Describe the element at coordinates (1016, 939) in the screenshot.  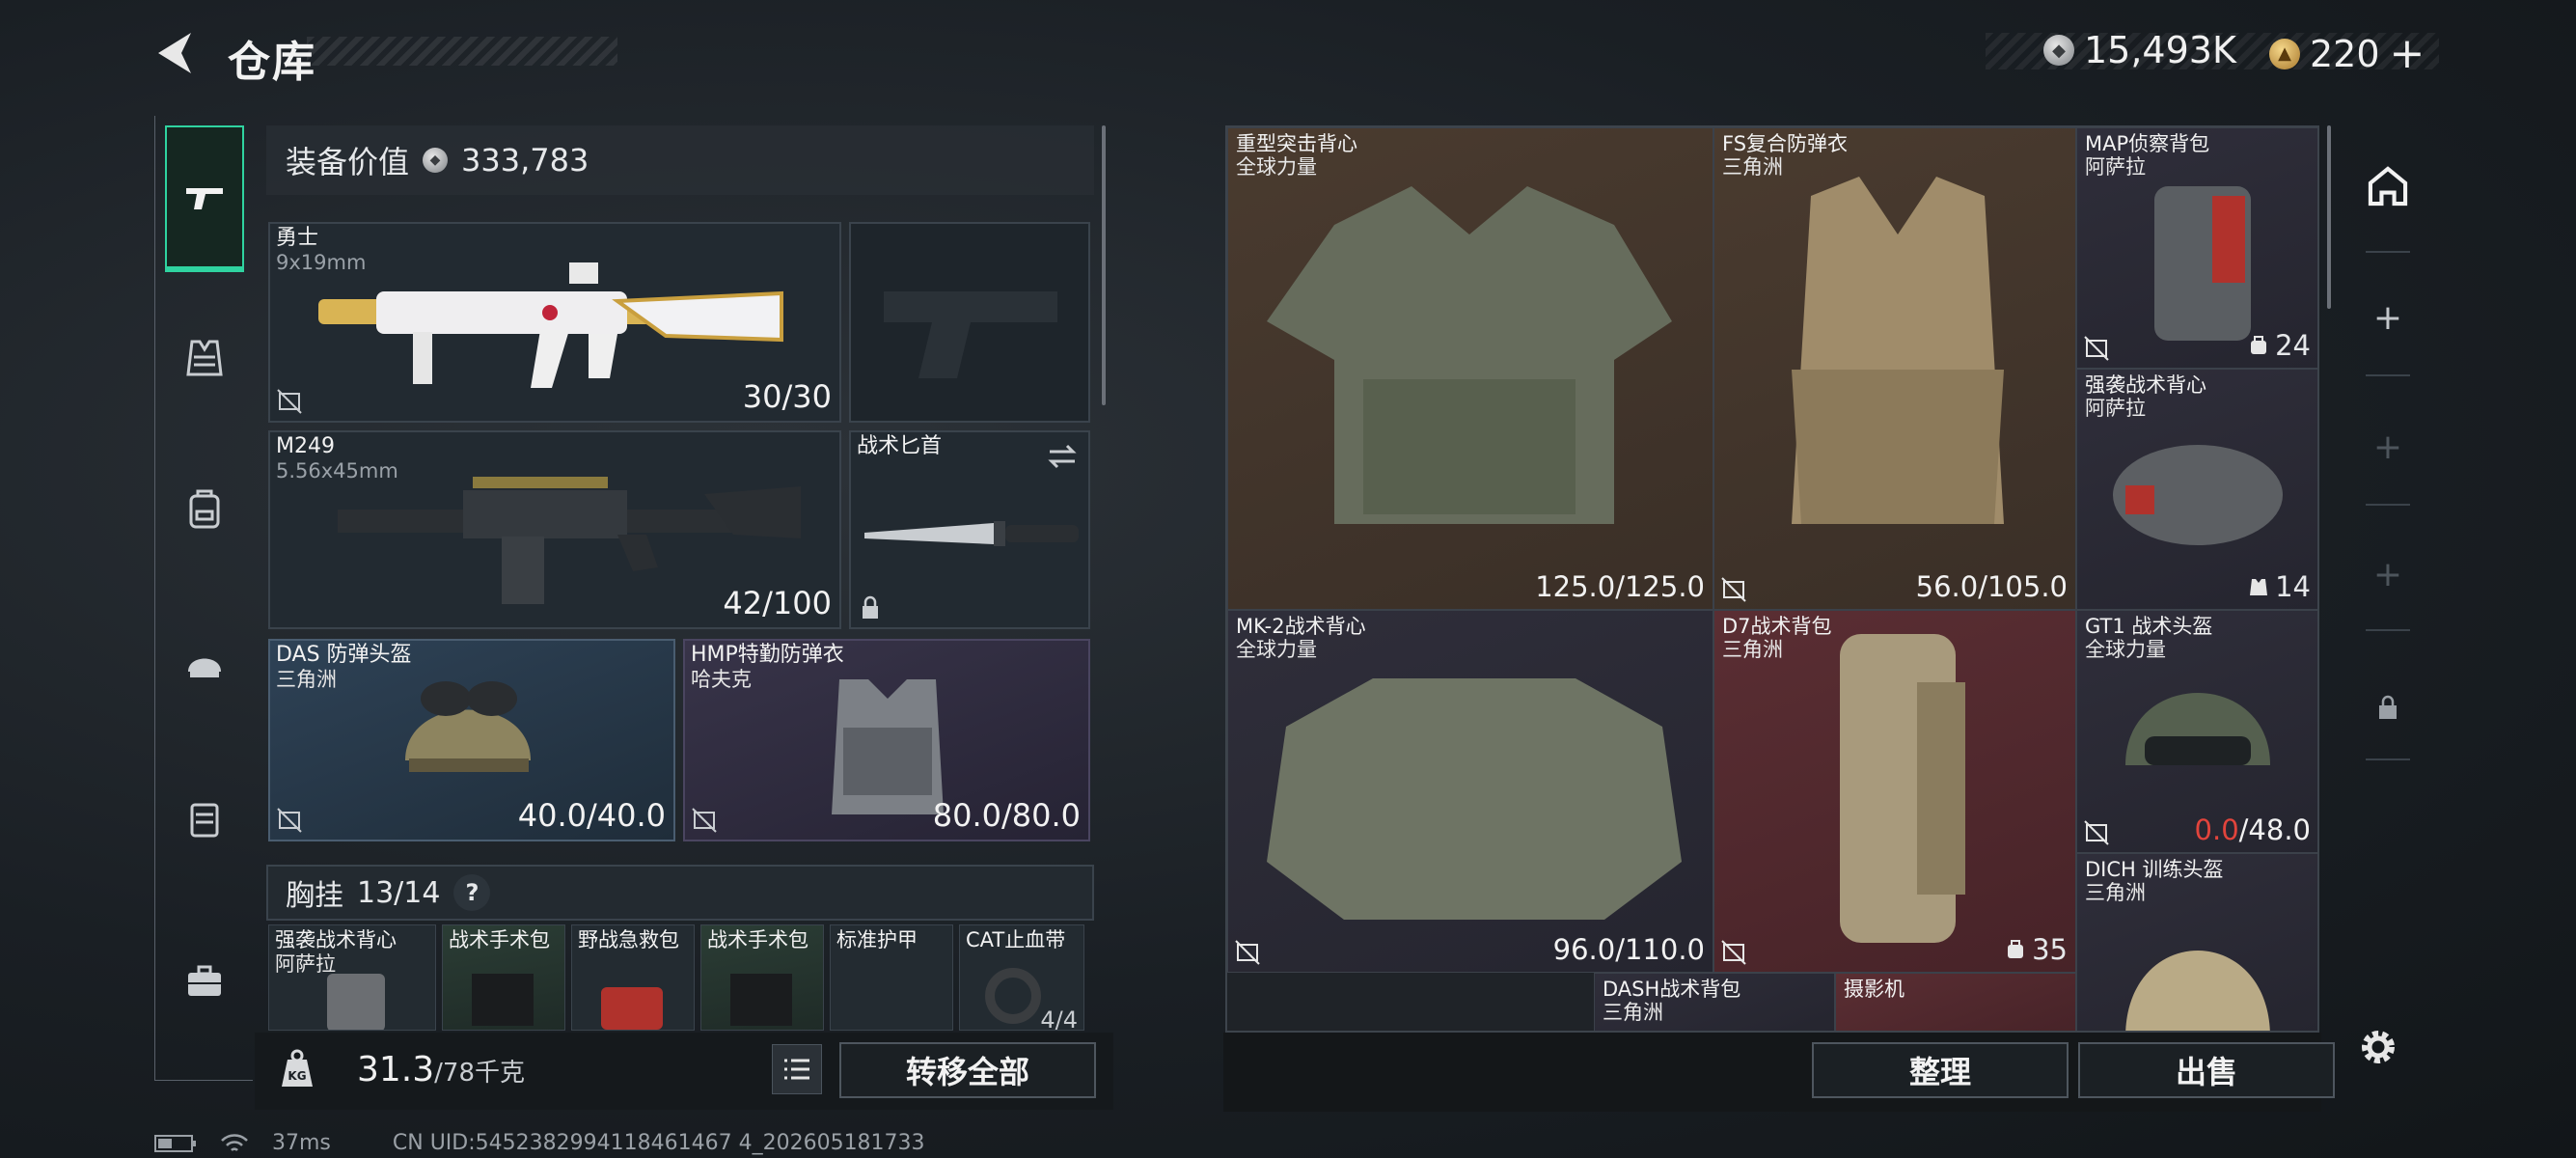
I see `item-name: CAT止血带` at that location.